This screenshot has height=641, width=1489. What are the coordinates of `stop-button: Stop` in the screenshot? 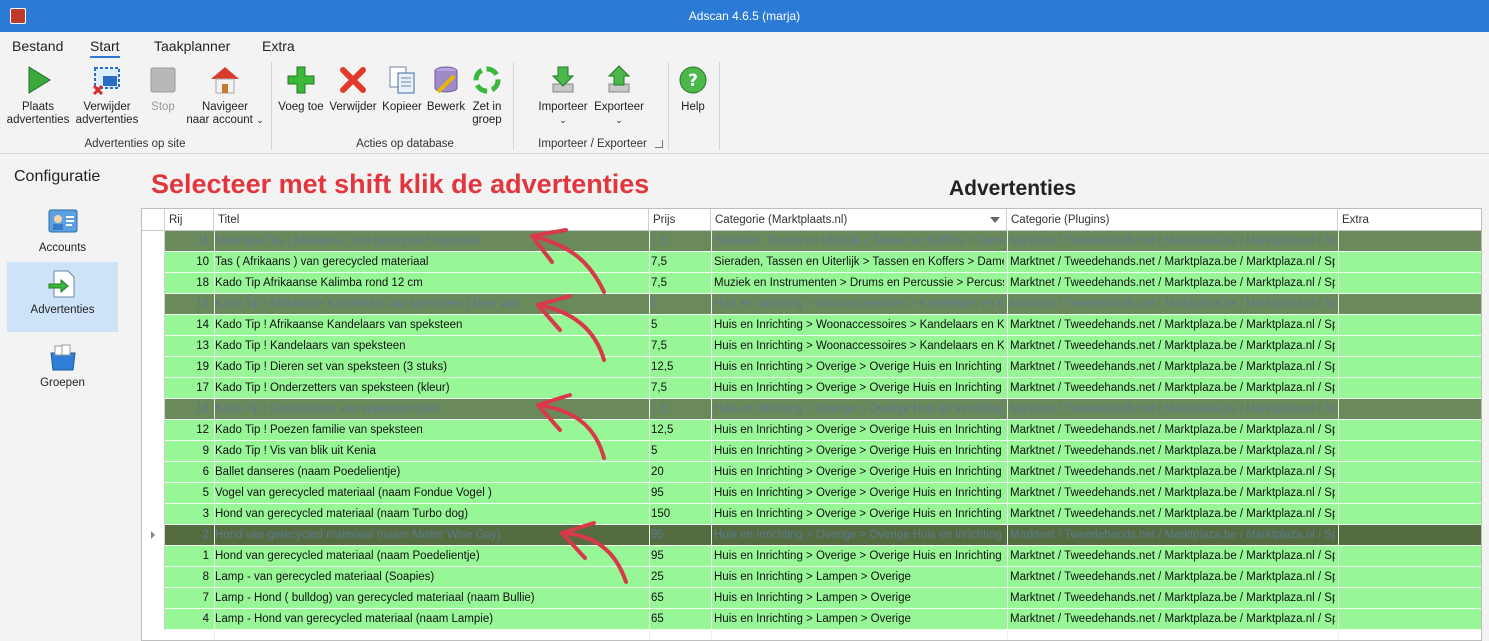 It's located at (163, 89).